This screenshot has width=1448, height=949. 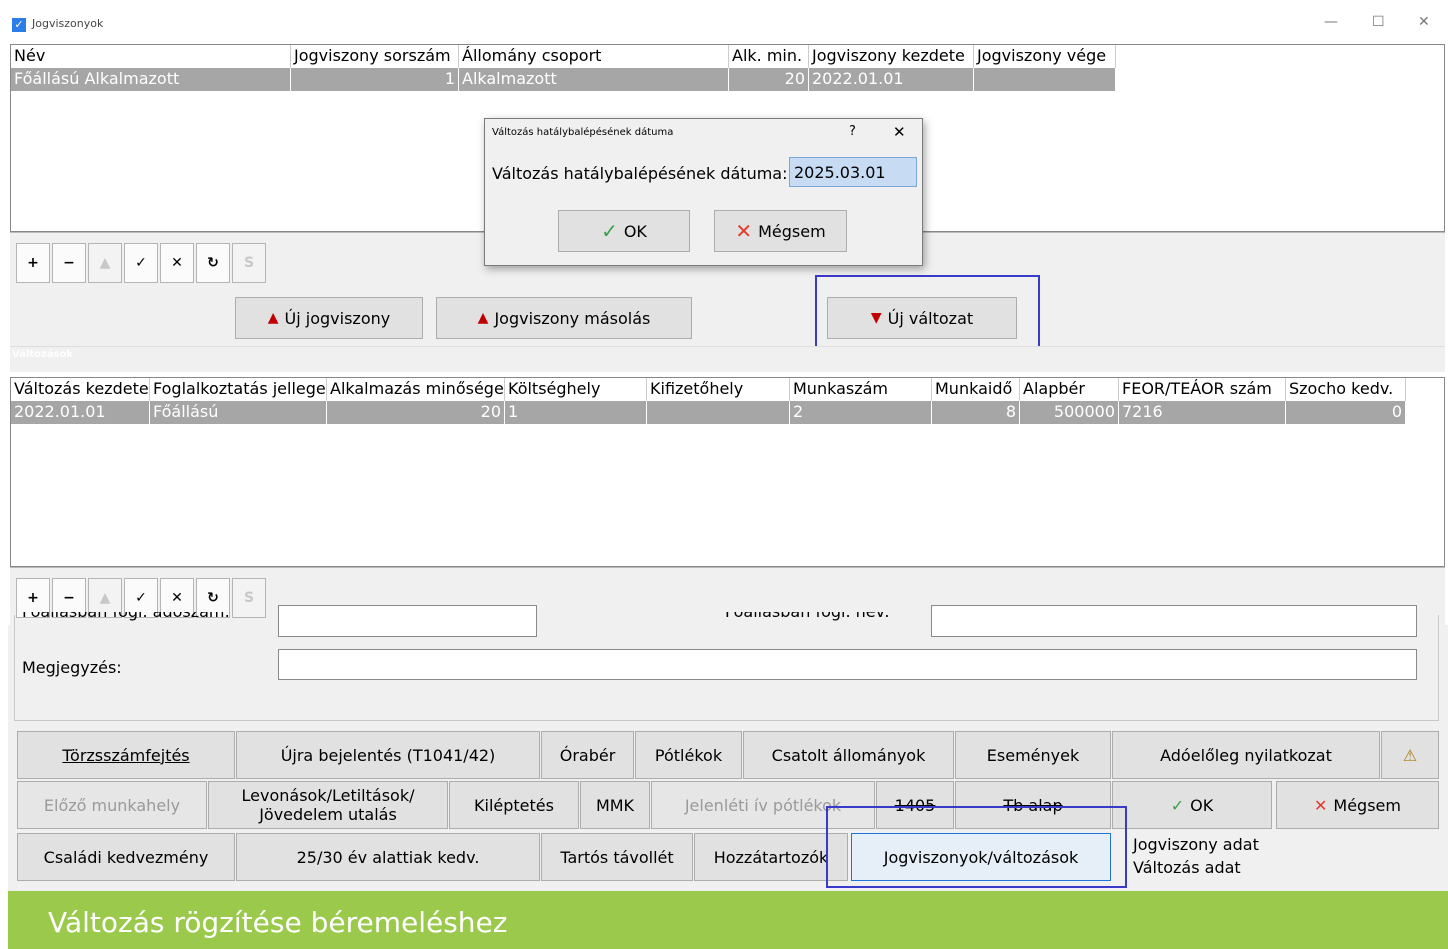 I want to click on col-header-work-time: Munkaidő, so click(x=976, y=389).